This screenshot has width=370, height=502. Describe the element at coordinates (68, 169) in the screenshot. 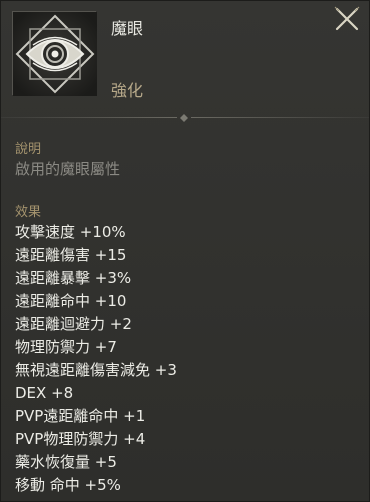

I see `description-text: 啟用的魔眼屬性` at that location.